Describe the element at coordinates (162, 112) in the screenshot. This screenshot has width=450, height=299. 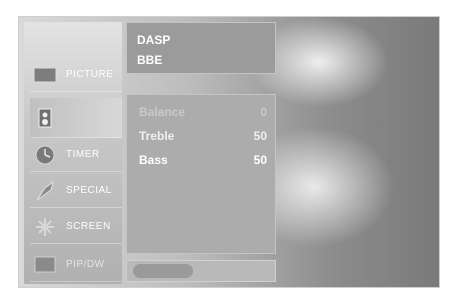
I see `balance-label: Balance` at that location.